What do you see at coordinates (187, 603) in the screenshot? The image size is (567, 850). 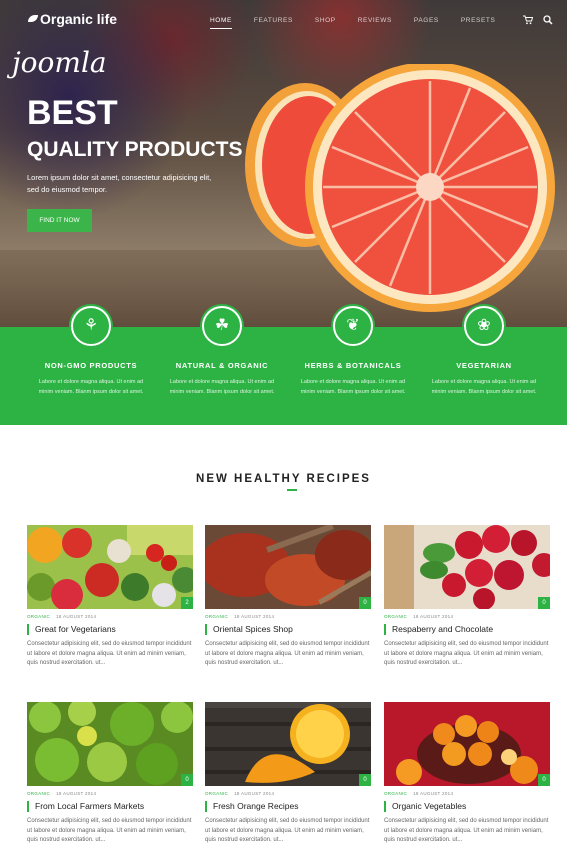 I see `comment-count-badge: 2` at bounding box center [187, 603].